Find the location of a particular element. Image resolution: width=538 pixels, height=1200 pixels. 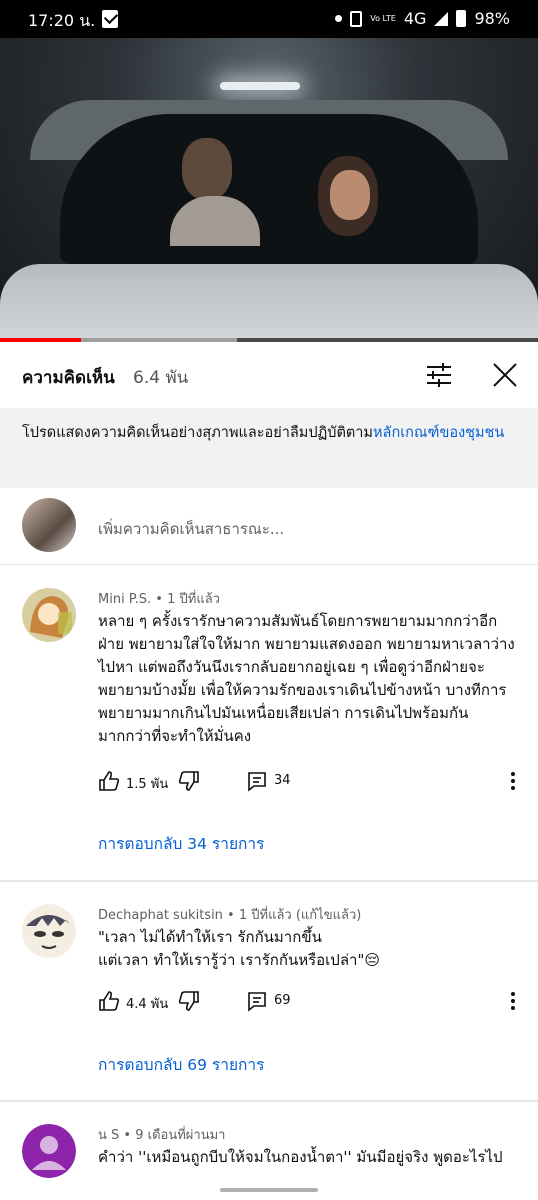

user-avatar is located at coordinates (49, 525).